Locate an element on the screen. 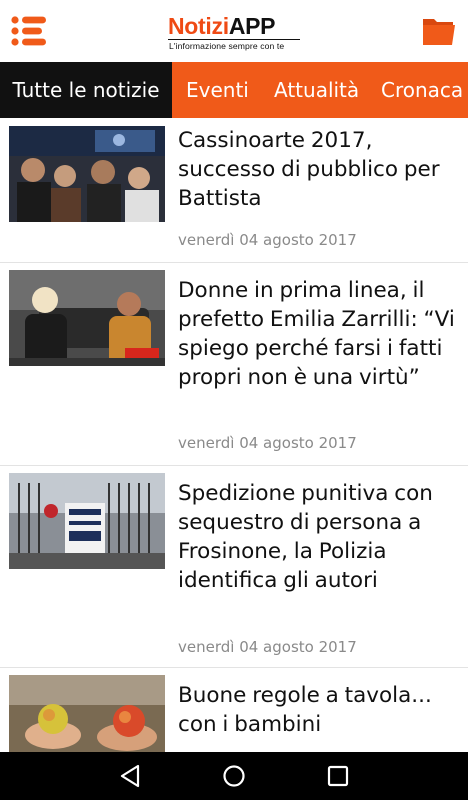 The width and height of the screenshot is (468, 800). folder-icon is located at coordinates (439, 31).